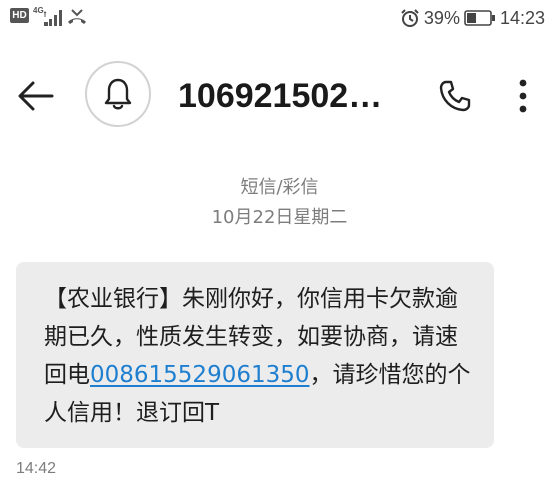  I want to click on avatar, so click(118, 94).